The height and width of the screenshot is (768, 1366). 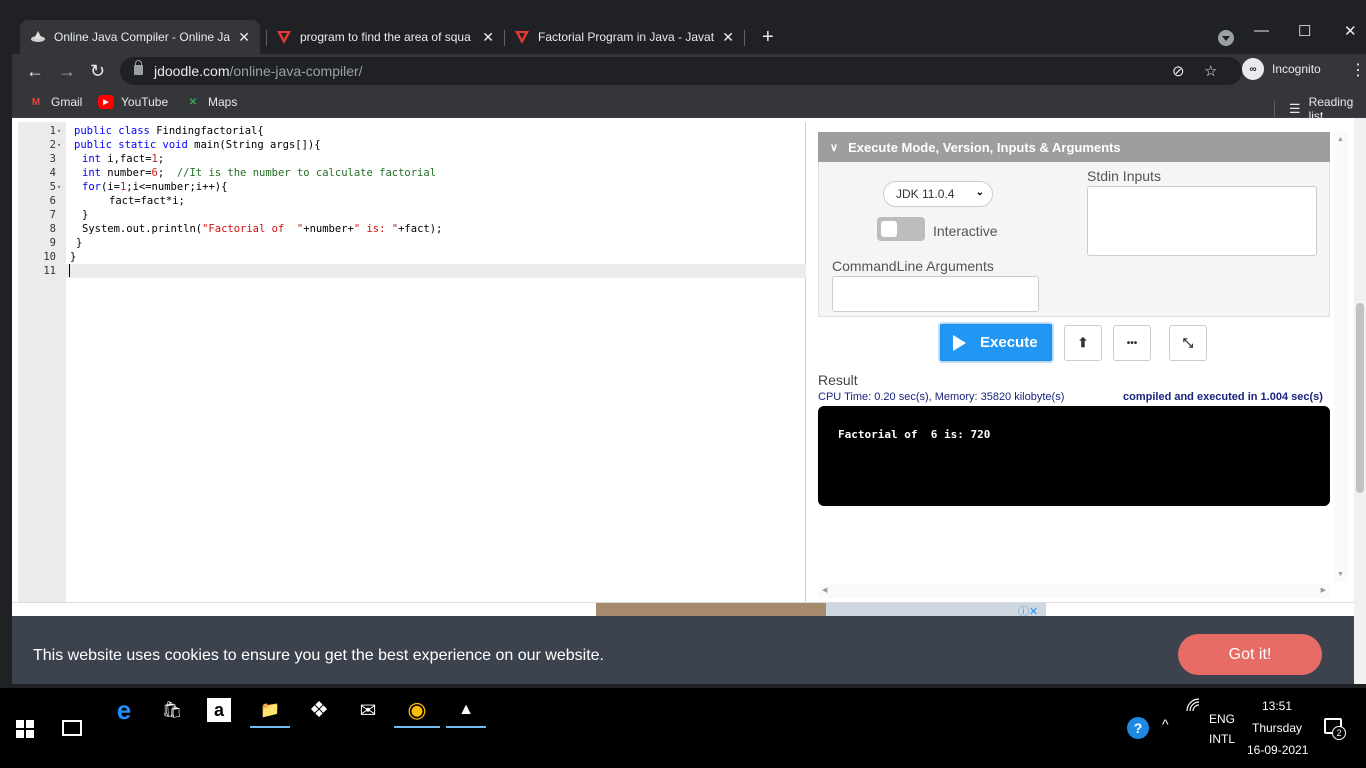 What do you see at coordinates (412, 201) in the screenshot?
I see `code-line: 6 fact=fact*i;` at bounding box center [412, 201].